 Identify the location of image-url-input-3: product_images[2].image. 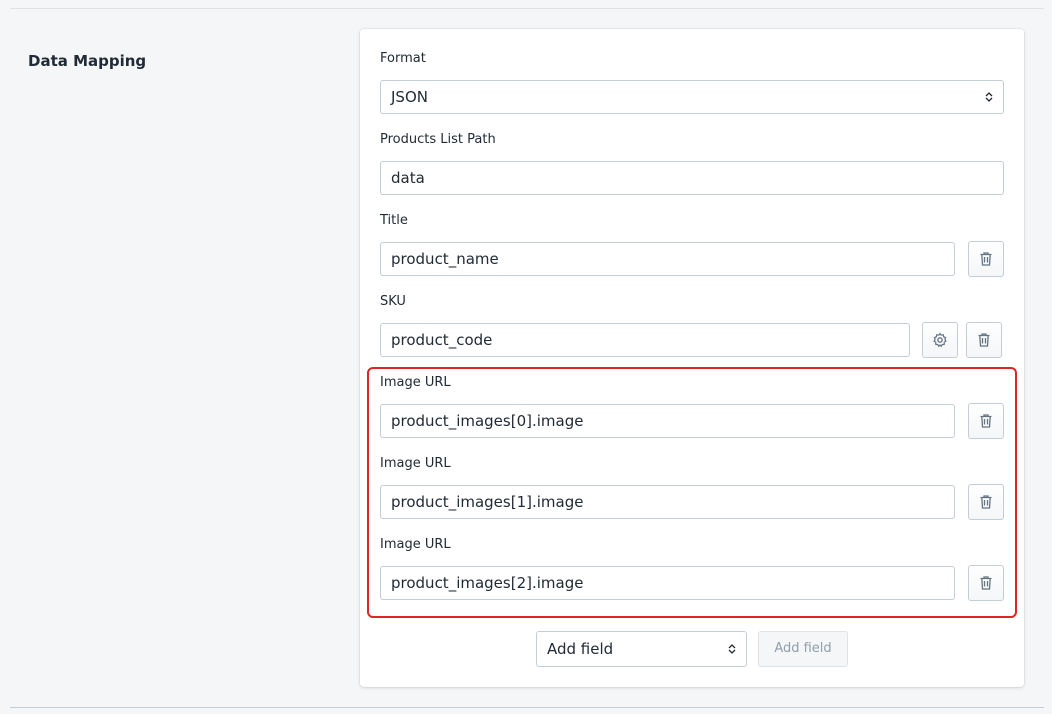
(667, 583).